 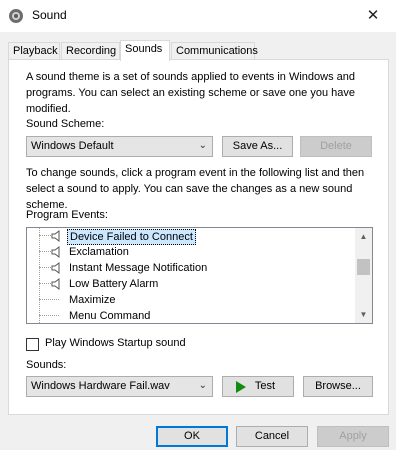 I want to click on sounds-label: Sounds:, so click(x=46, y=365).